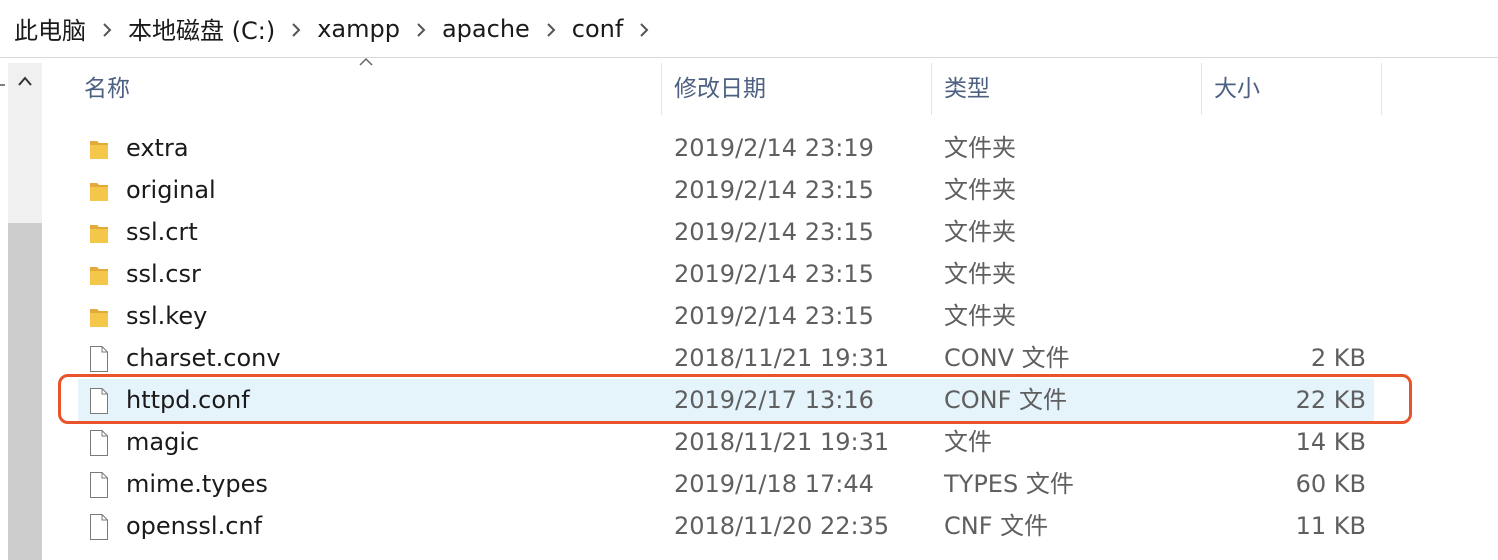 The image size is (1498, 560). What do you see at coordinates (167, 316) in the screenshot?
I see `file-name: ssl.key` at bounding box center [167, 316].